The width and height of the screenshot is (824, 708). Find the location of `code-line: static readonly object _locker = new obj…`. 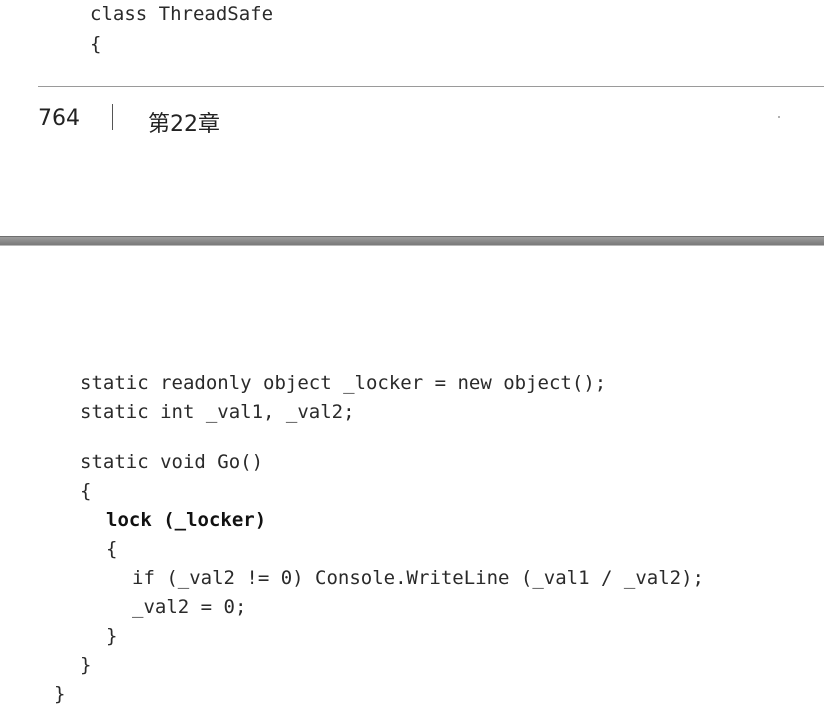

code-line: static readonly object _locker = new obj… is located at coordinates (343, 383).